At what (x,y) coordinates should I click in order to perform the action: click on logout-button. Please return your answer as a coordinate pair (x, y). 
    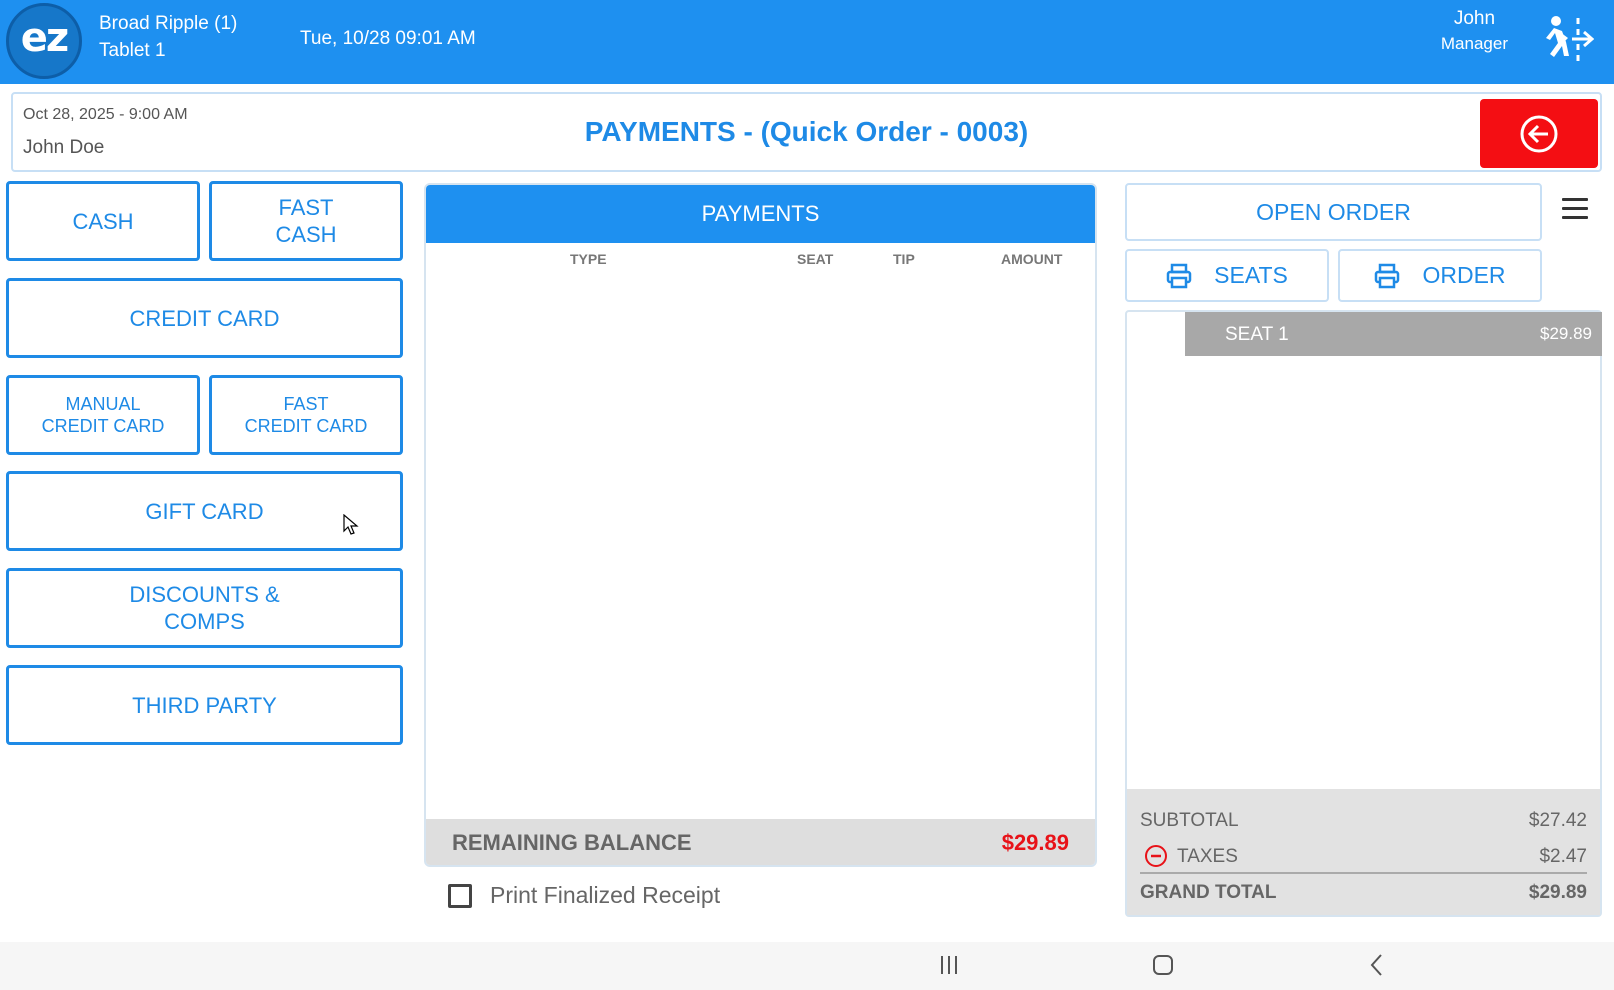
    Looking at the image, I should click on (1564, 40).